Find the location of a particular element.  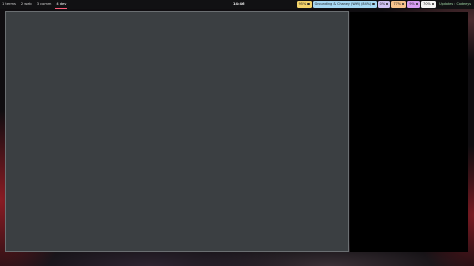

memory-module: 9% is located at coordinates (414, 4).